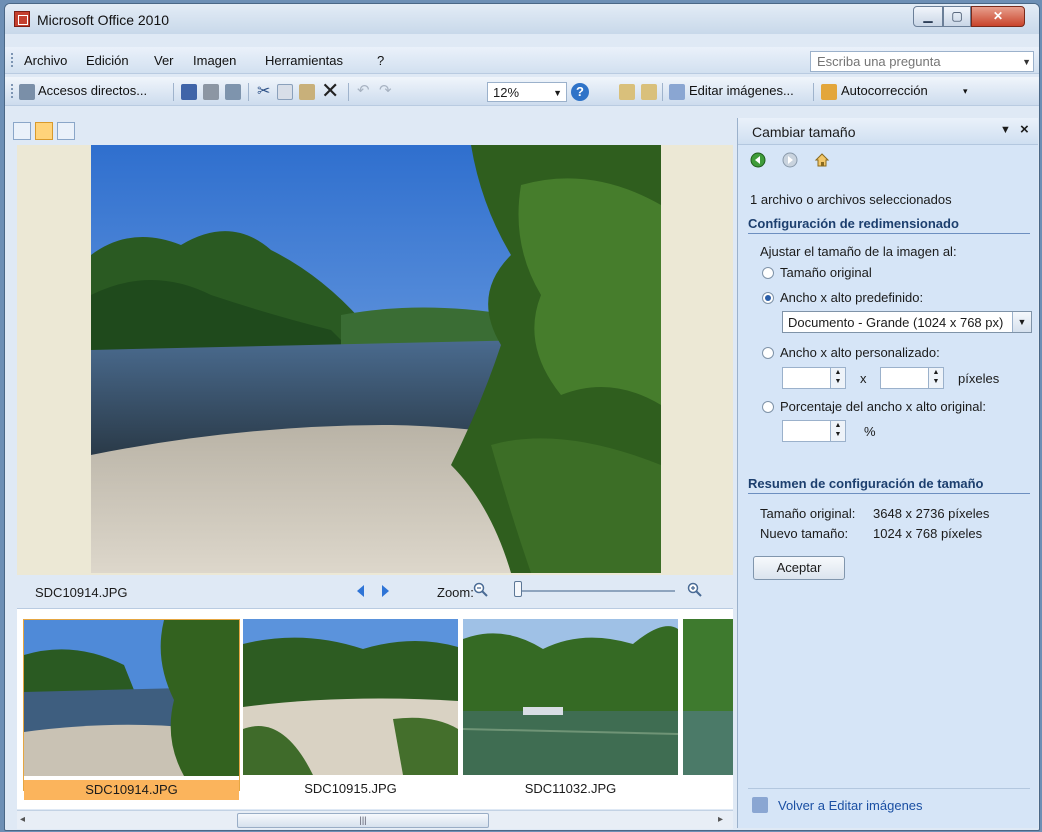 The image size is (1042, 832). Describe the element at coordinates (957, 16) in the screenshot. I see `maximize-button: ▢` at that location.